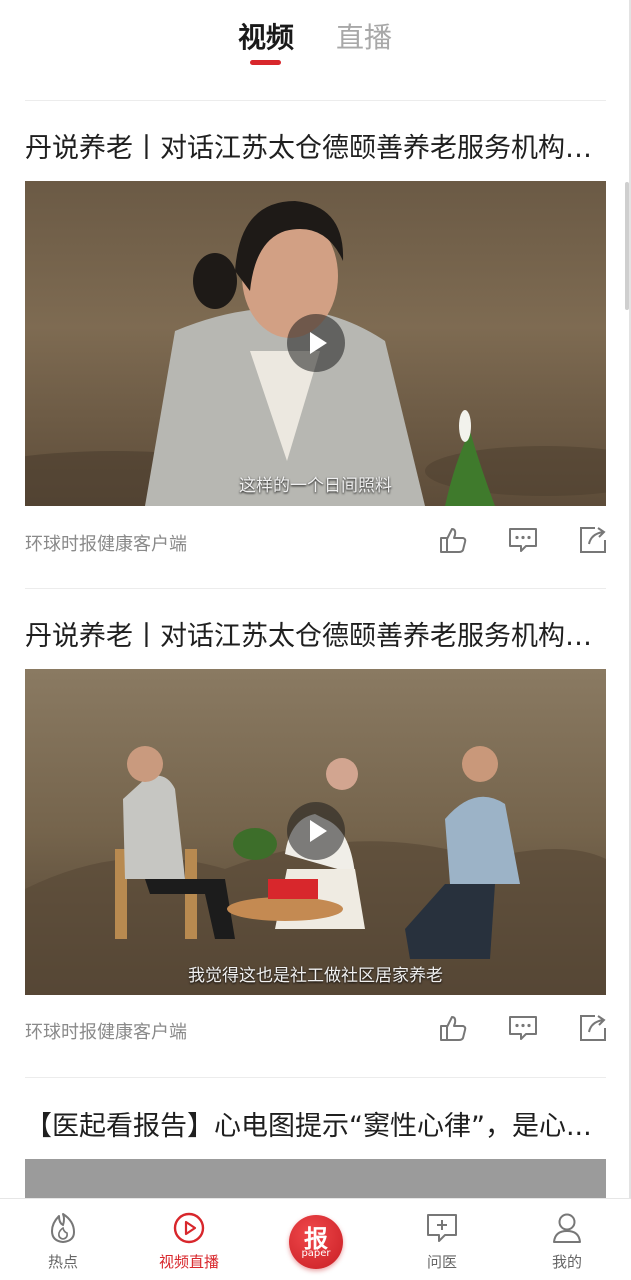 This screenshot has height=1280, width=631. I want to click on video-subtitle: 我觉得这也是社工做社区居家养老, so click(315, 976).